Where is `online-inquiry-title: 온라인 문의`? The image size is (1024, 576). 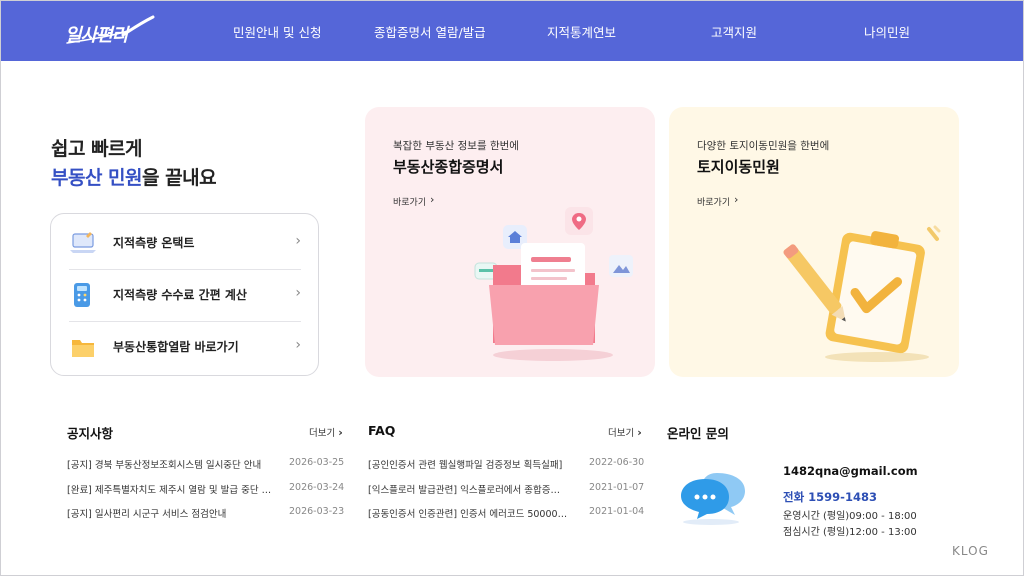 online-inquiry-title: 온라인 문의 is located at coordinates (698, 433).